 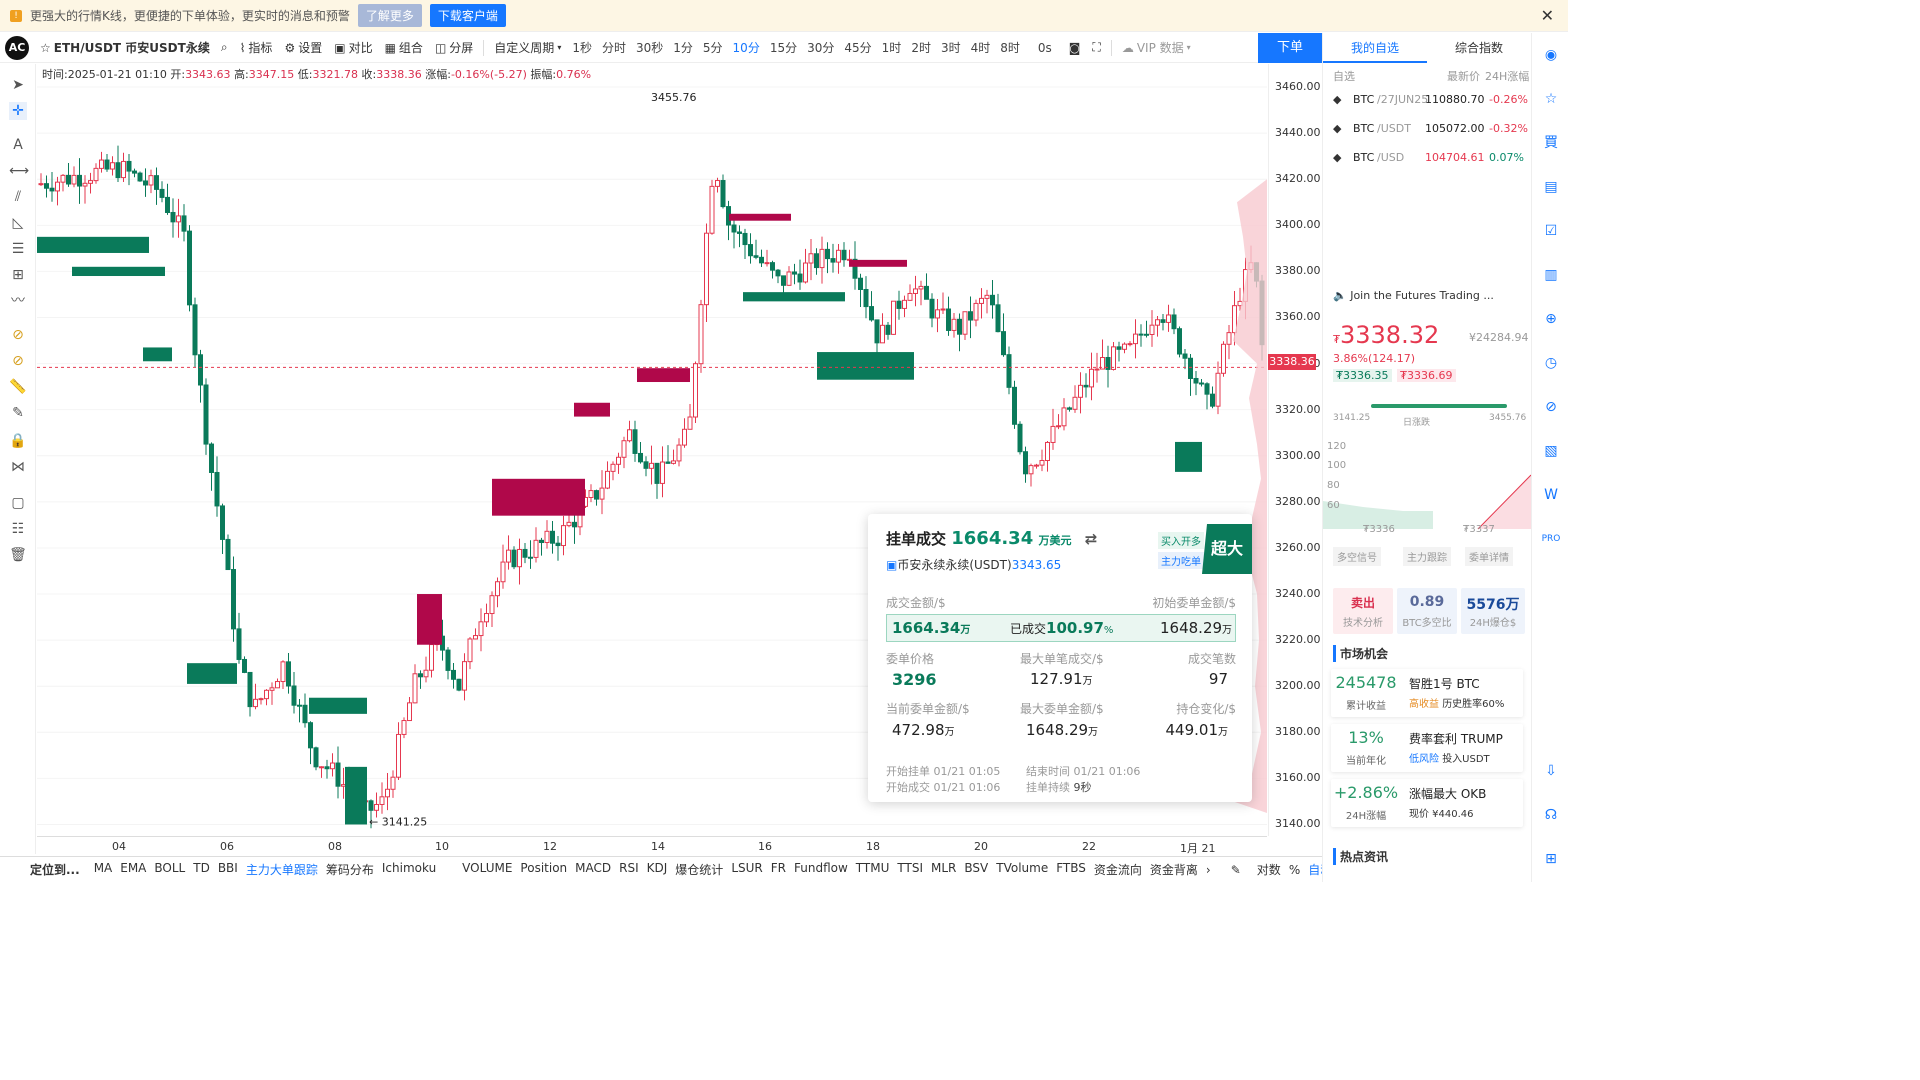 I want to click on indicator-9: Position, so click(x=543, y=869).